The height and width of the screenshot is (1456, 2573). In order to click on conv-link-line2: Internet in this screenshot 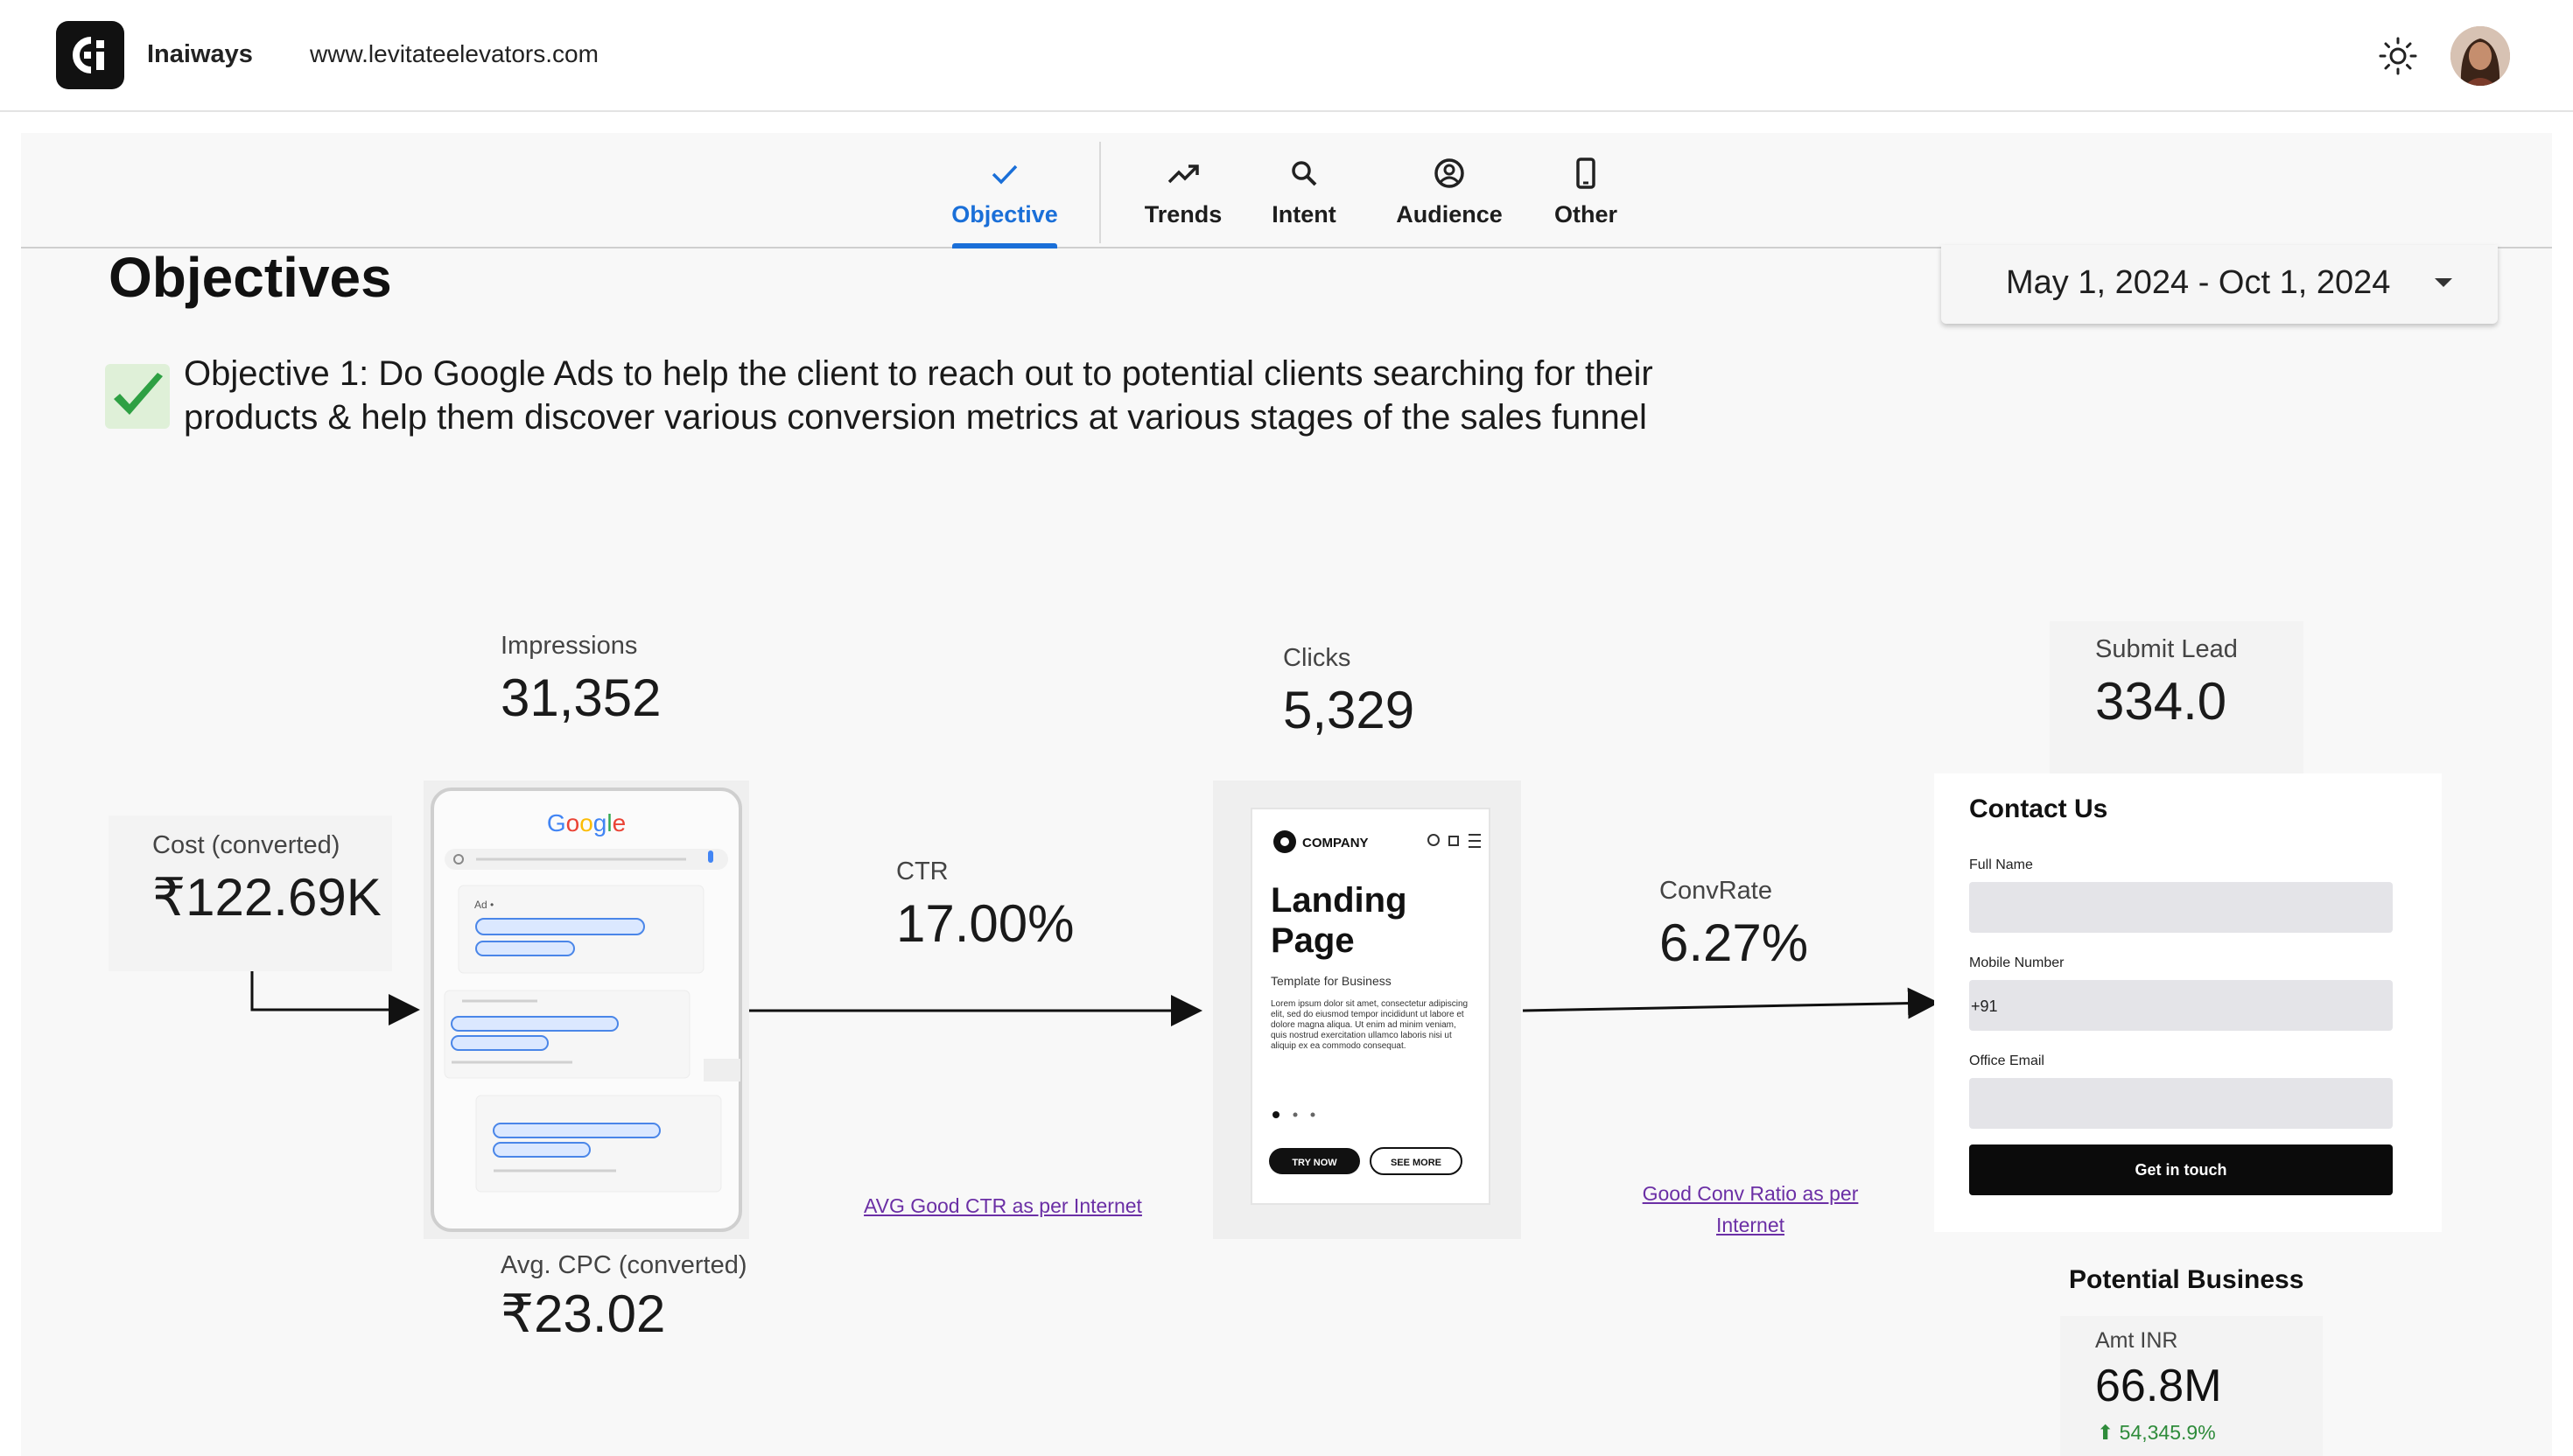, I will do `click(1750, 1225)`.